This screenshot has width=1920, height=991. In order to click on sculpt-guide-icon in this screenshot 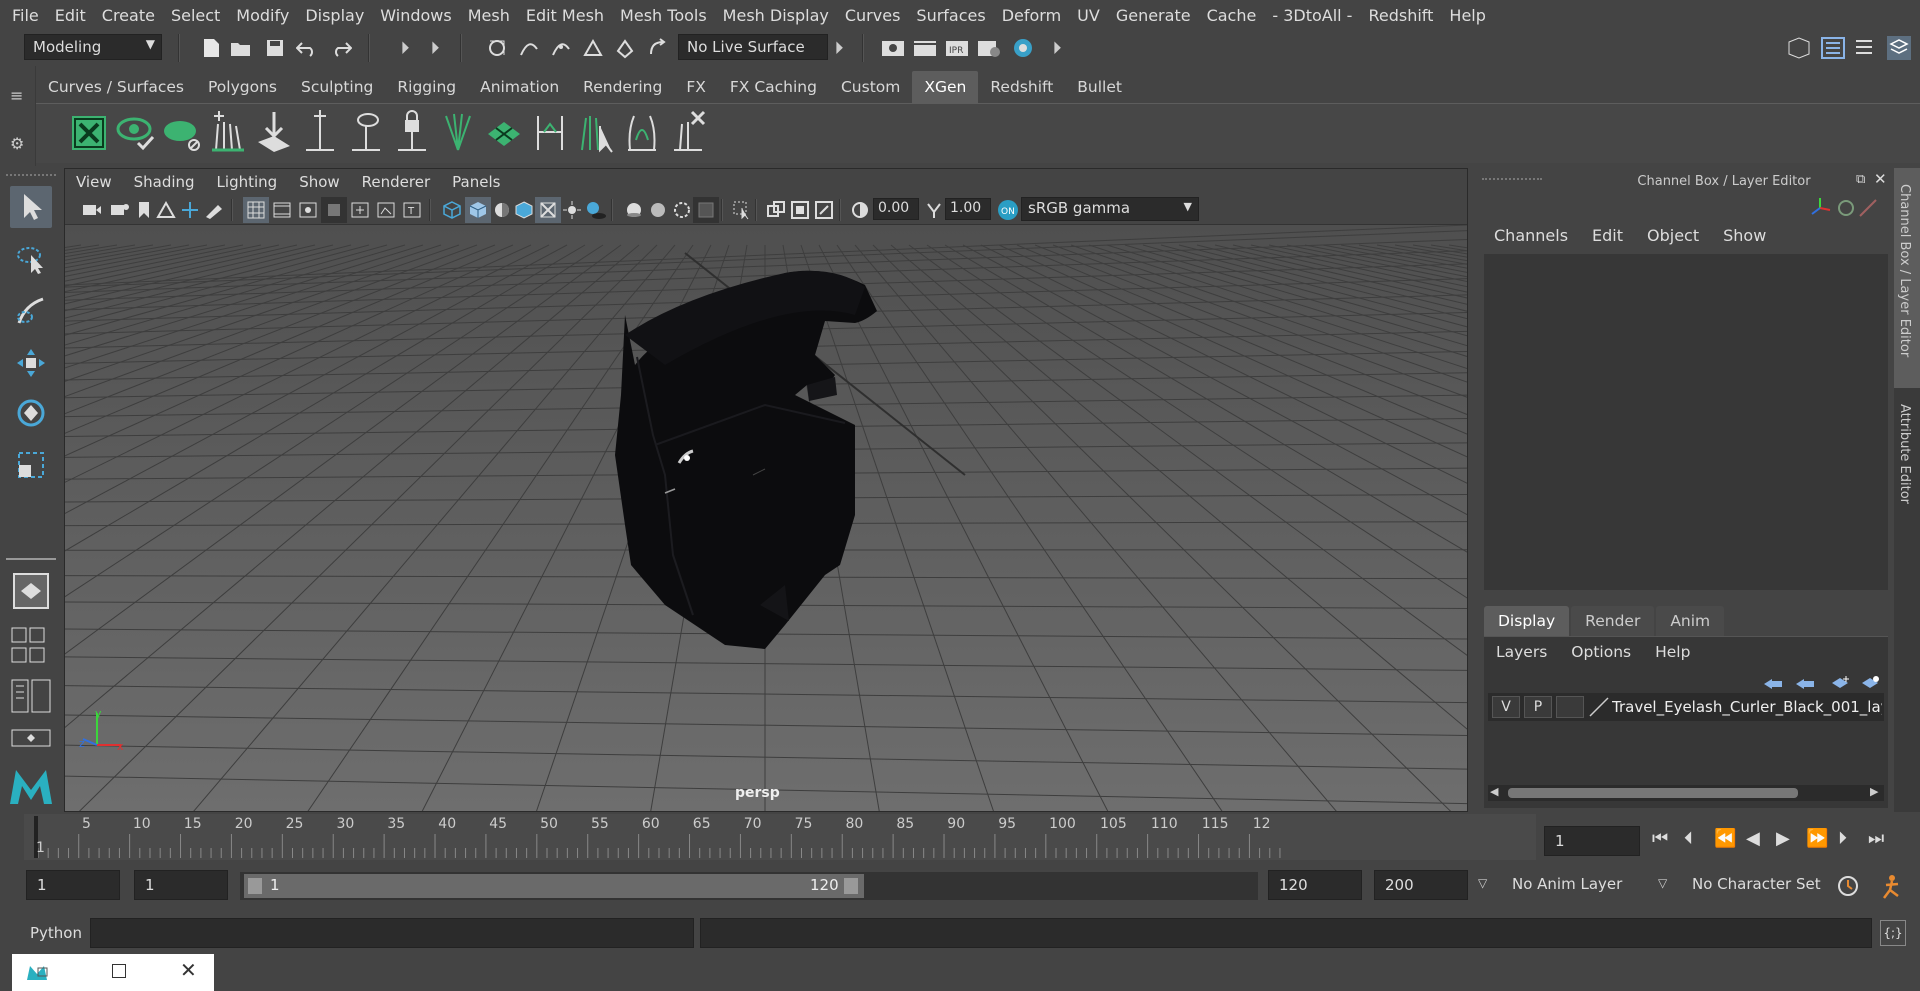, I will do `click(274, 132)`.